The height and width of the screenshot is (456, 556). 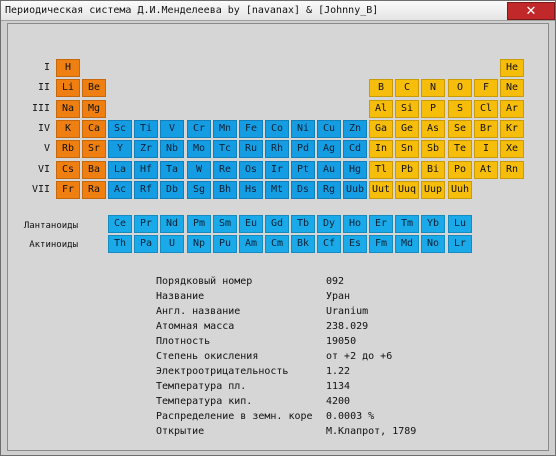 What do you see at coordinates (303, 244) in the screenshot?
I see `actinide-cell: Bk` at bounding box center [303, 244].